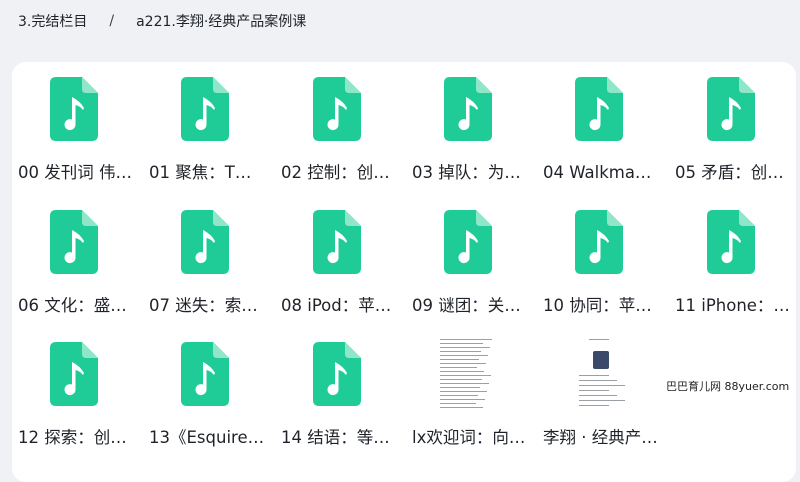 The height and width of the screenshot is (482, 800). Describe the element at coordinates (599, 377) in the screenshot. I see `document-thumbnail-with-photo` at that location.